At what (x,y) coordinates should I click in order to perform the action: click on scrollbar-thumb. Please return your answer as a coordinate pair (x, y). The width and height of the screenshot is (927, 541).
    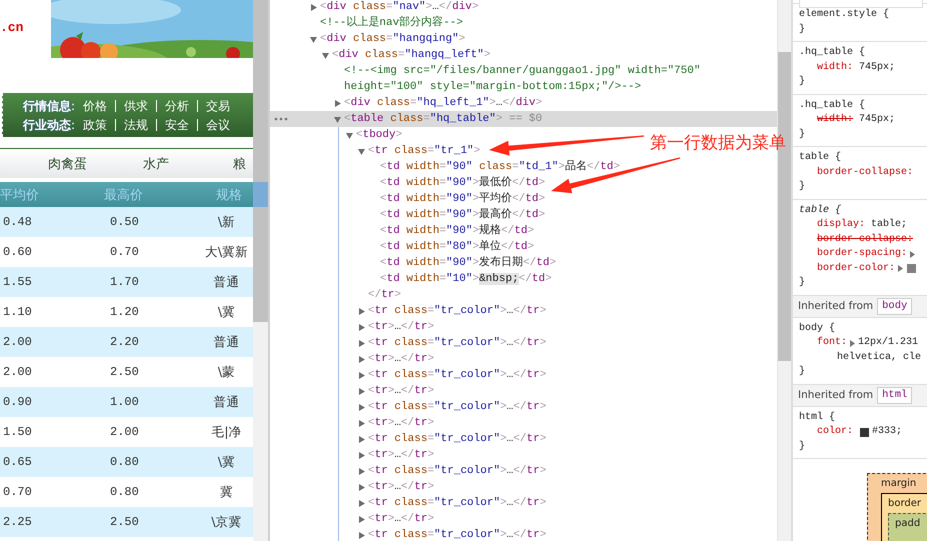
    Looking at the image, I should click on (260, 161).